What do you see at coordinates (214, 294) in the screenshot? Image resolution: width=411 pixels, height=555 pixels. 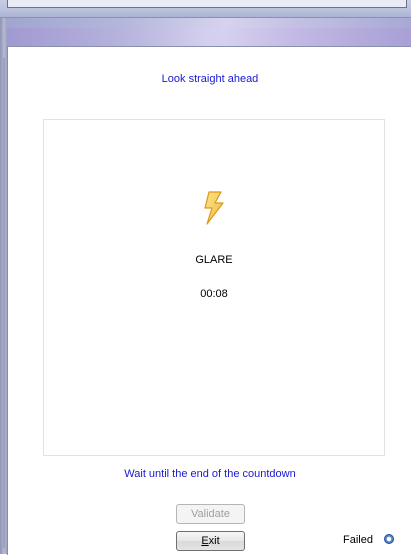 I see `countdown-timer: 00:08` at bounding box center [214, 294].